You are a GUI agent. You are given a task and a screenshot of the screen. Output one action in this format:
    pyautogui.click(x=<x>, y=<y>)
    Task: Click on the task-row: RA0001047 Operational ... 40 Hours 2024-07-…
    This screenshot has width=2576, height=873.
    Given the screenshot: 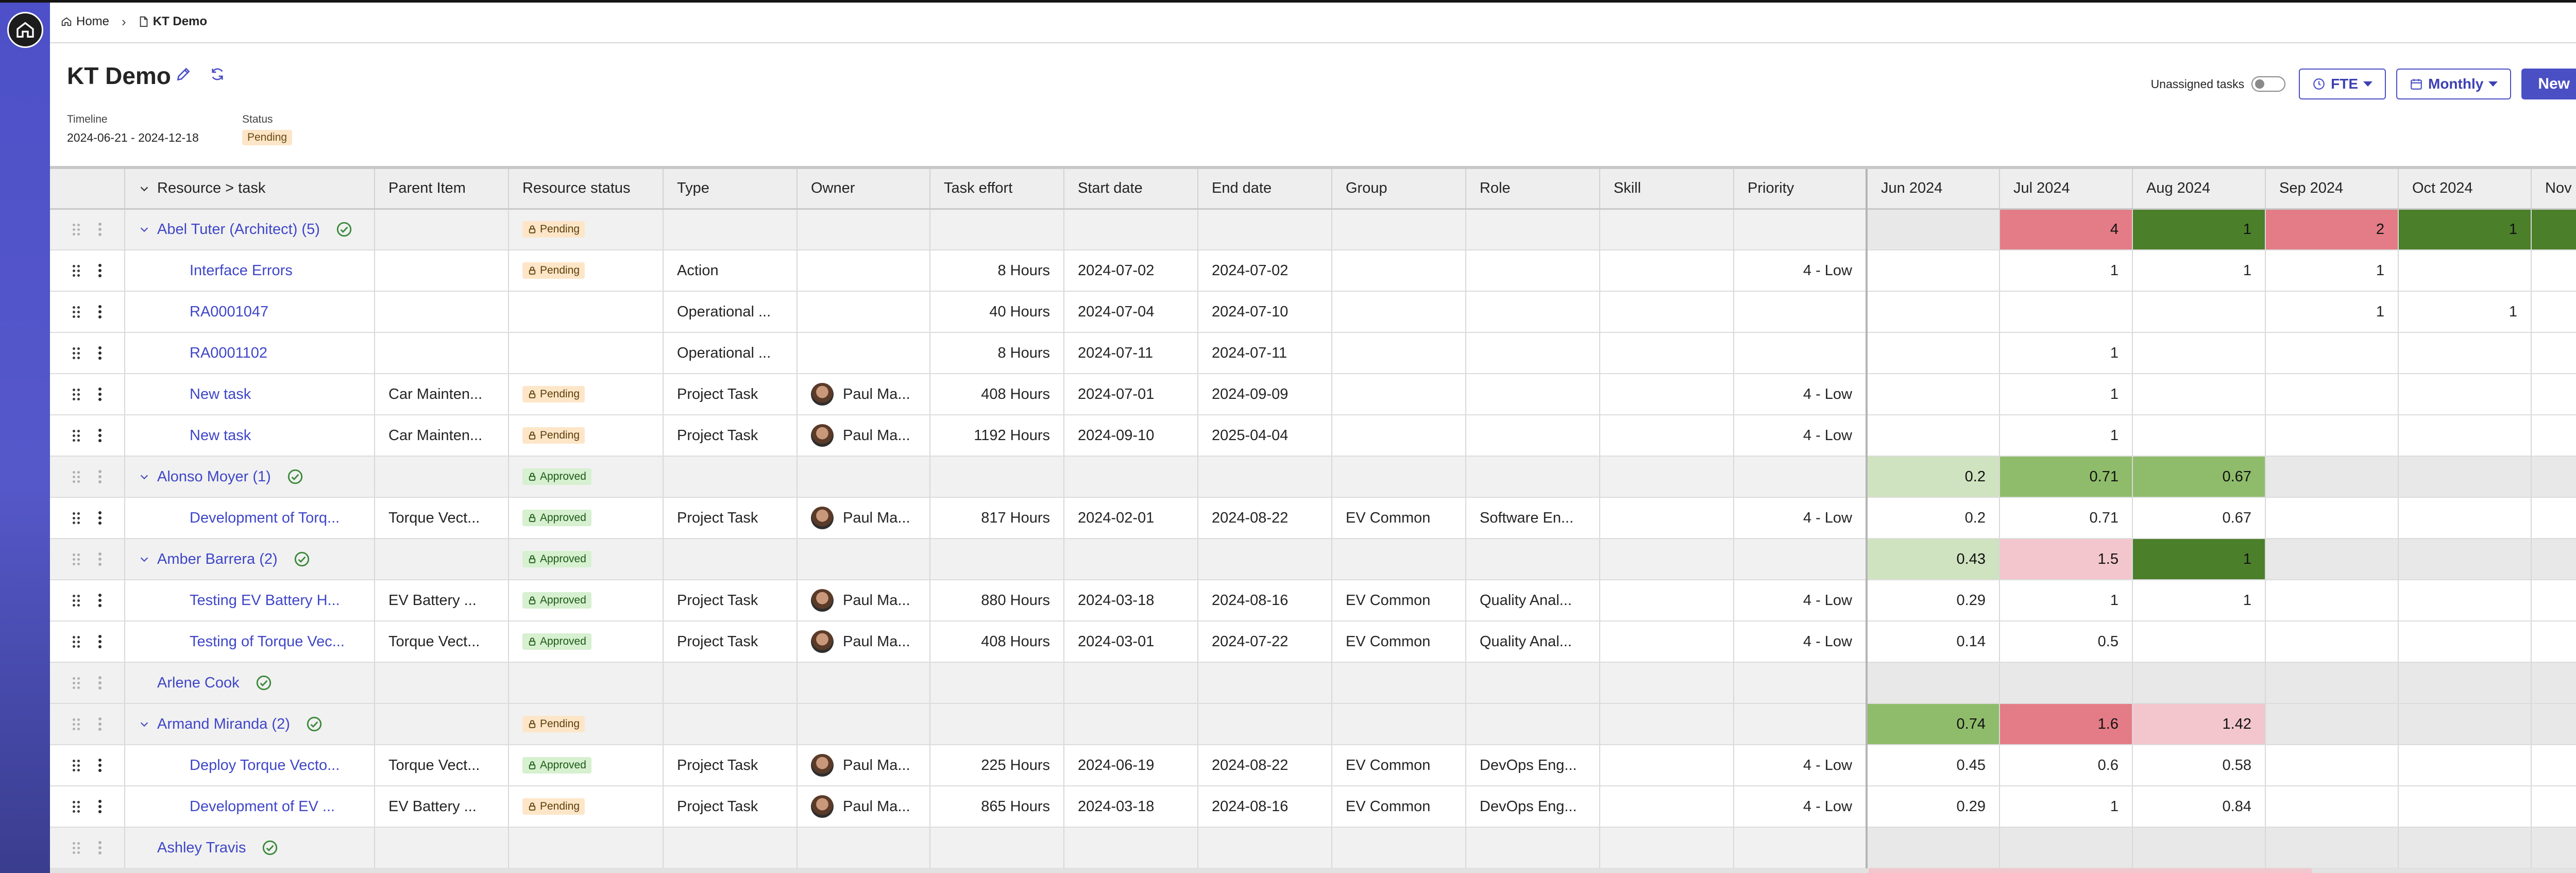 What is the action you would take?
    pyautogui.click(x=1313, y=312)
    